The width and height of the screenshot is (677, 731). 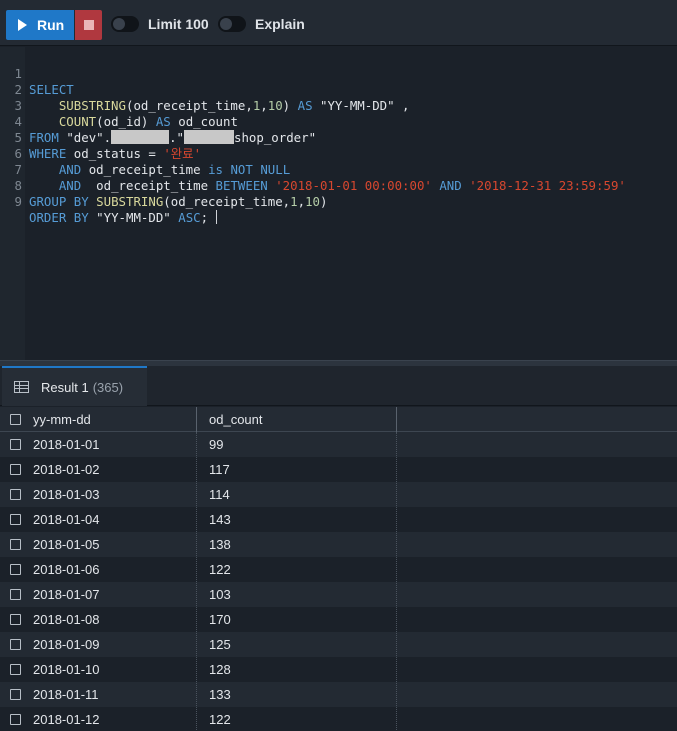 I want to click on table-row: 2018-01-09 125, so click(x=338, y=644).